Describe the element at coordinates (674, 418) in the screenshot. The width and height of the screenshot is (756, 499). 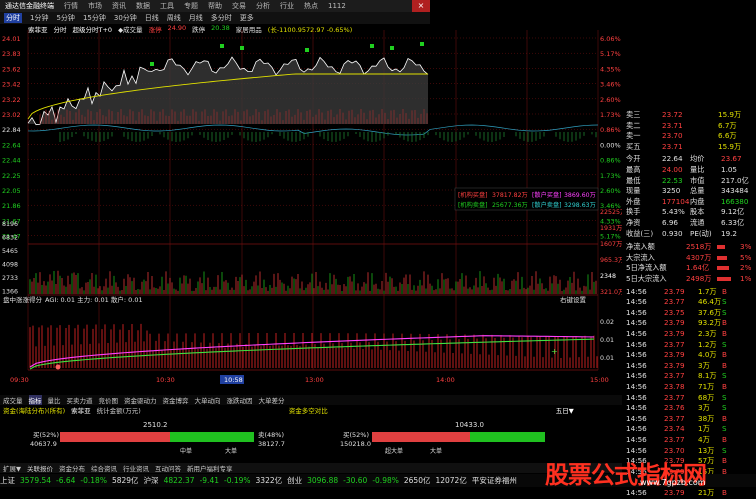
I see `tick-price: 23.77` at that location.